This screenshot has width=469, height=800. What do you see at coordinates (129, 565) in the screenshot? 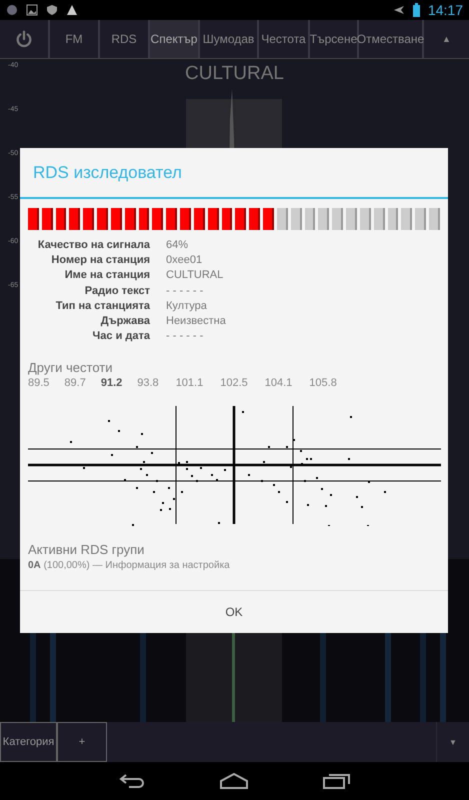
I see `group-info: 0A (100,00%) — Информация за настройка` at bounding box center [129, 565].